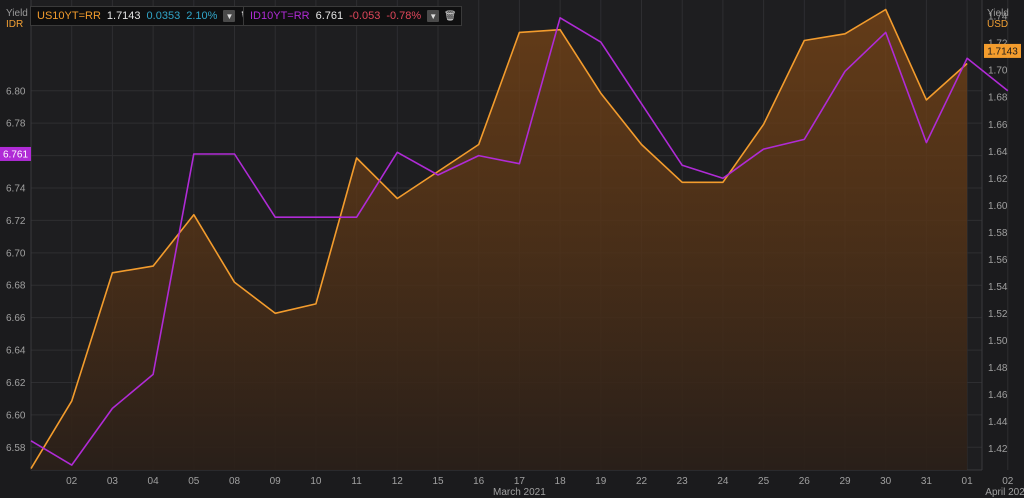 This screenshot has height=498, width=1024. What do you see at coordinates (69, 16) in the screenshot?
I see `legend-us-symbol: US10YT=RR` at bounding box center [69, 16].